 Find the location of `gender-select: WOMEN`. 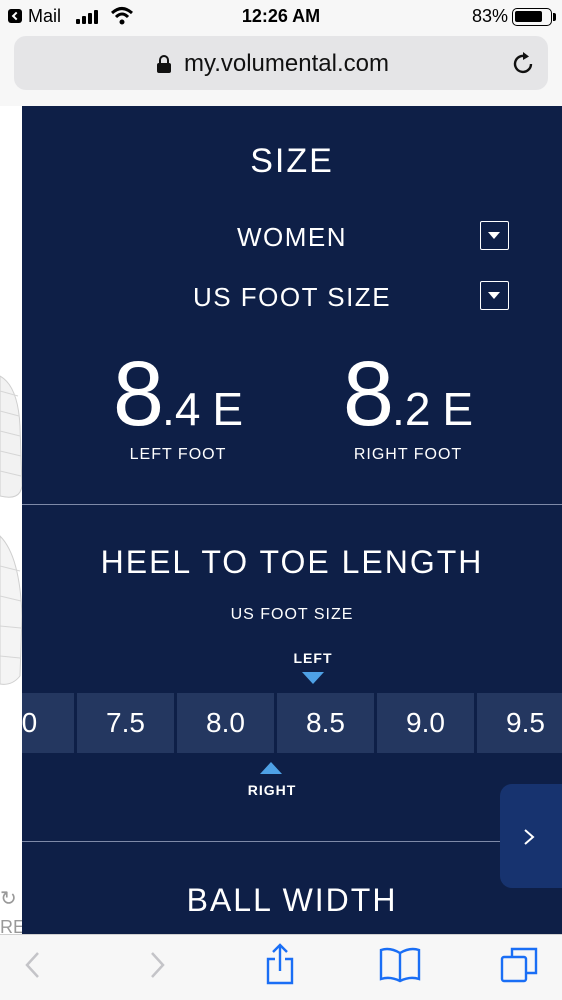

gender-select: WOMEN is located at coordinates (292, 238).